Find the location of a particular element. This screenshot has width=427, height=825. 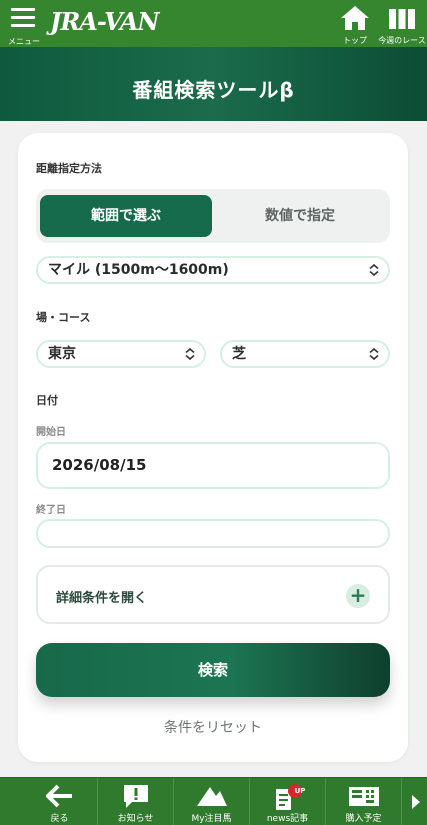

nav-notice: お知らせ is located at coordinates (136, 801).